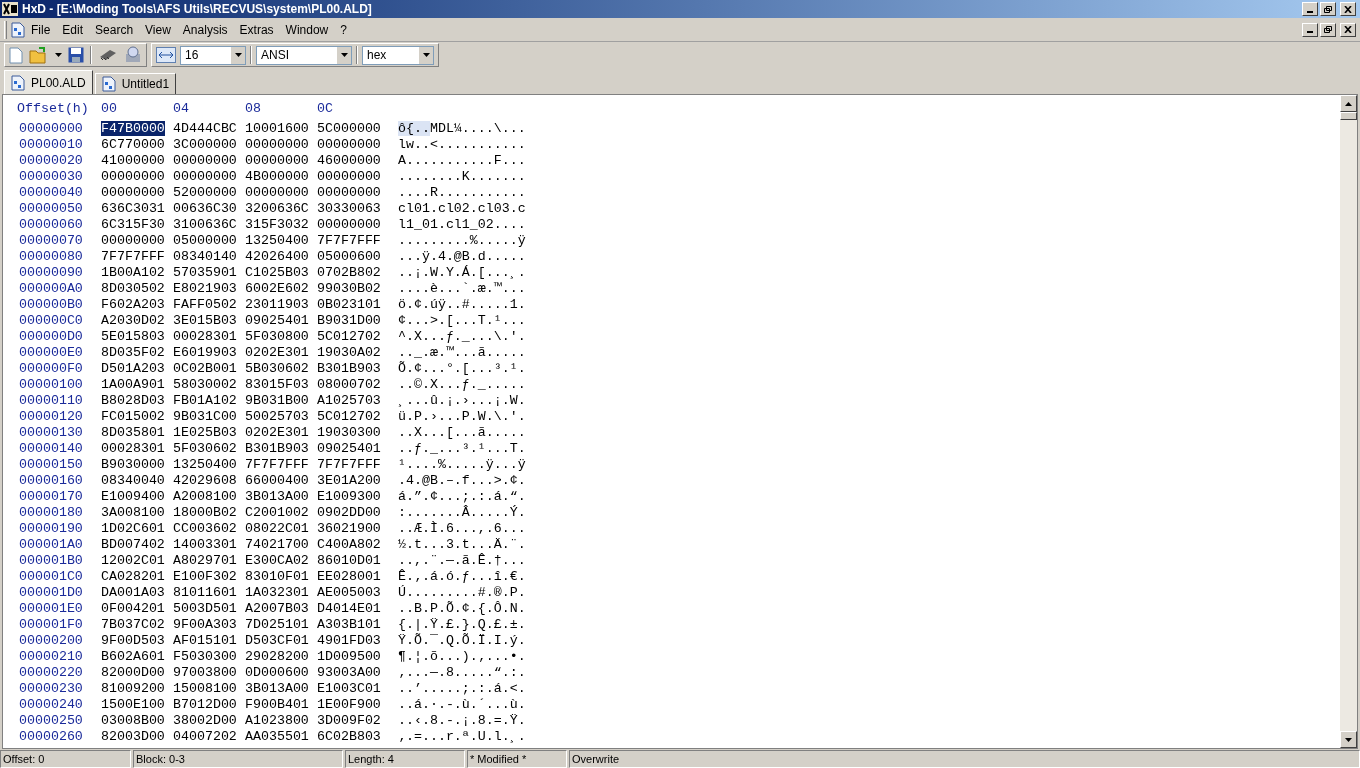  I want to click on hex-value: 1D02C601, so click(133, 528).